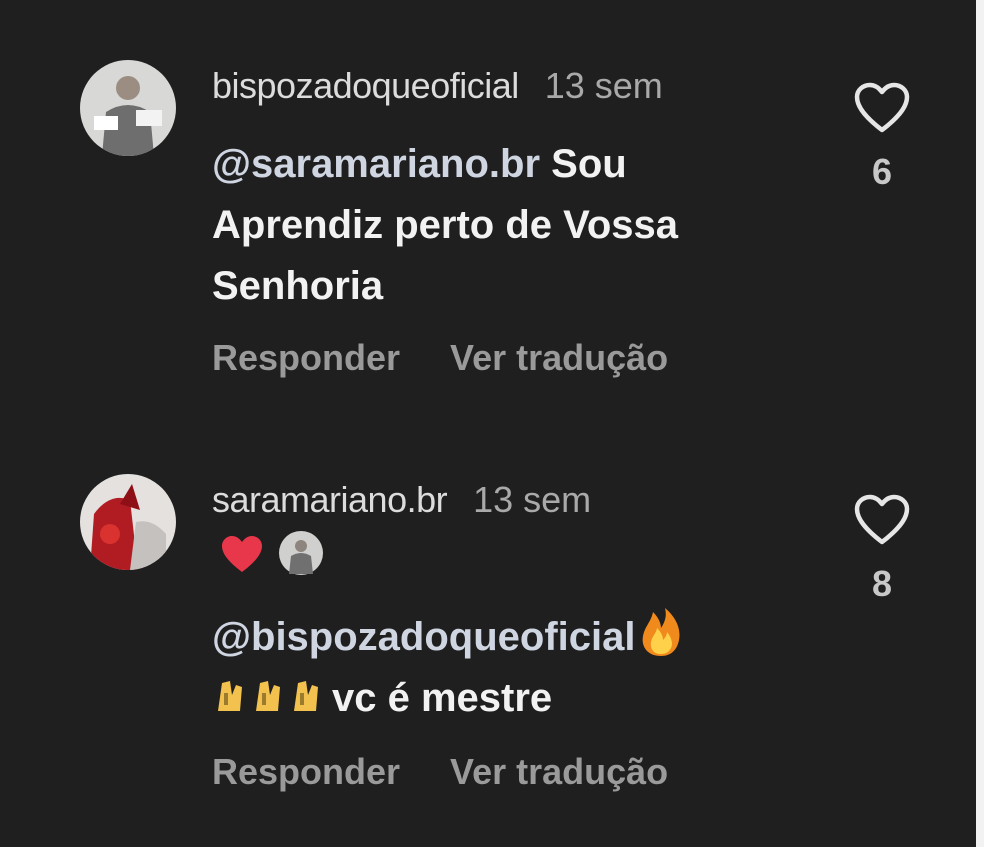 The image size is (984, 847). I want to click on like-count: 6, so click(882, 171).